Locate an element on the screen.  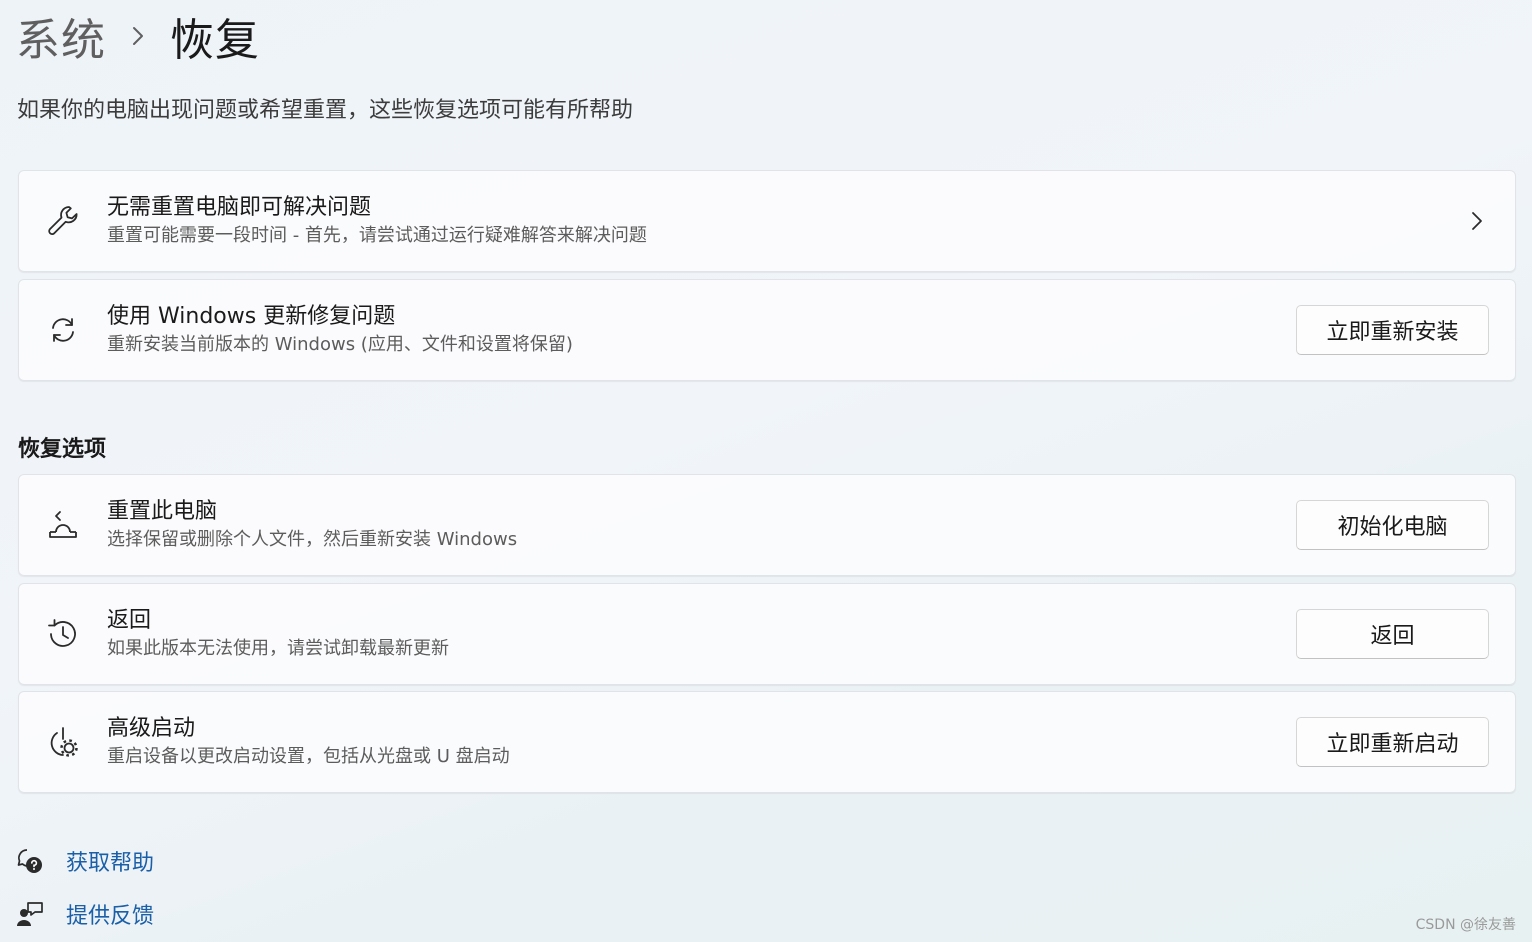
page-title: 恢复 is located at coordinates (215, 40).